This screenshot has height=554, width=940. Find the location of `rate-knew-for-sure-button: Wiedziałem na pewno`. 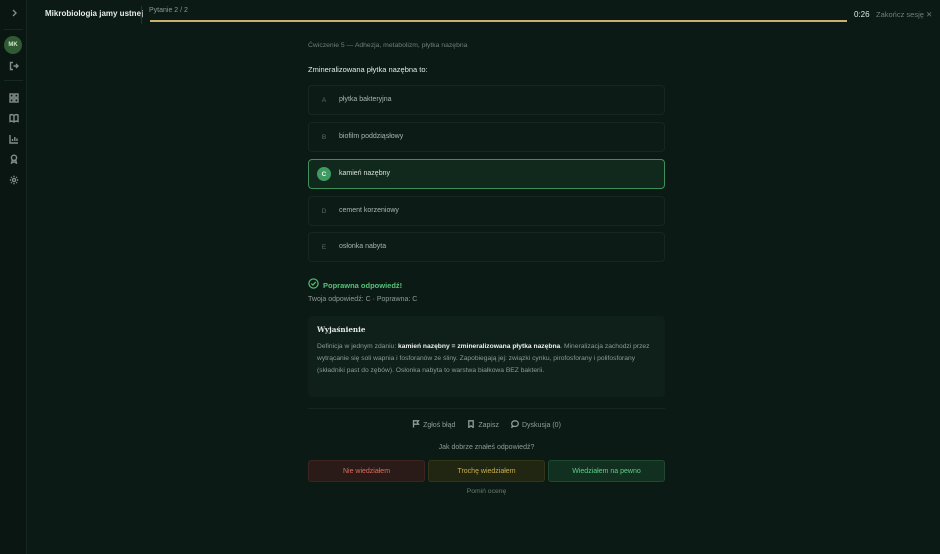

rate-knew-for-sure-button: Wiedziałem na pewno is located at coordinates (606, 471).